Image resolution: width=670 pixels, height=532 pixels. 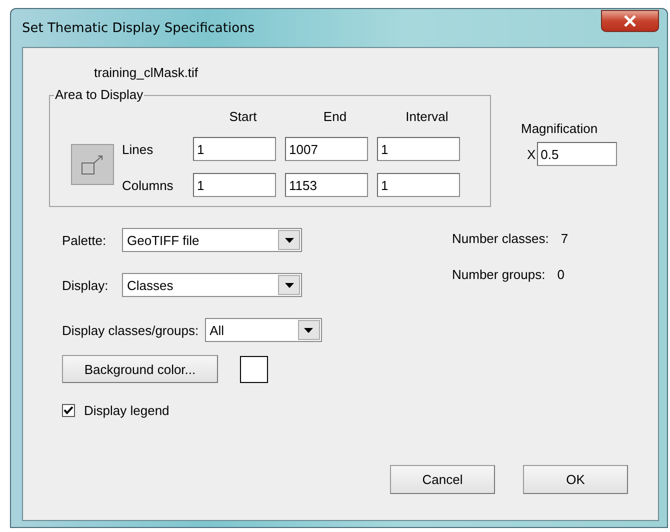 What do you see at coordinates (130, 330) in the screenshot?
I see `dropdown-label: Display classes/groups:` at bounding box center [130, 330].